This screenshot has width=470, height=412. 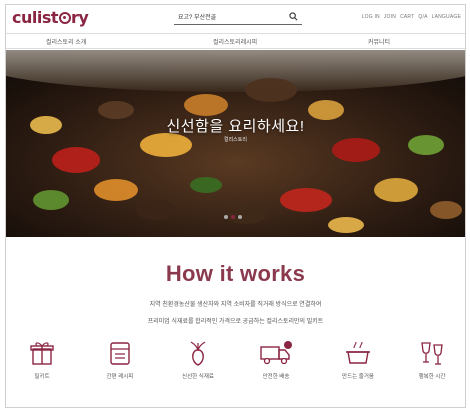 I want to click on feature-item: 행복한 시간, so click(x=432, y=360).